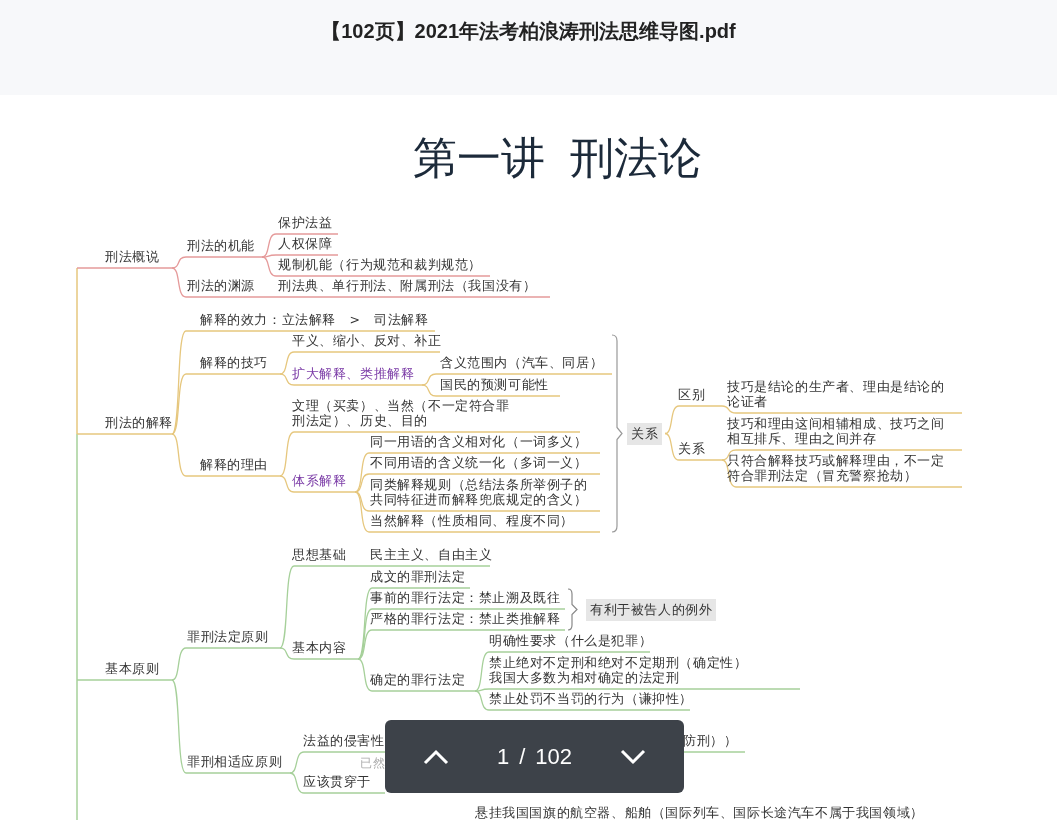 The image size is (1057, 820). Describe the element at coordinates (431, 554) in the screenshot. I see `node-label: 民主主义、自由主义` at that location.